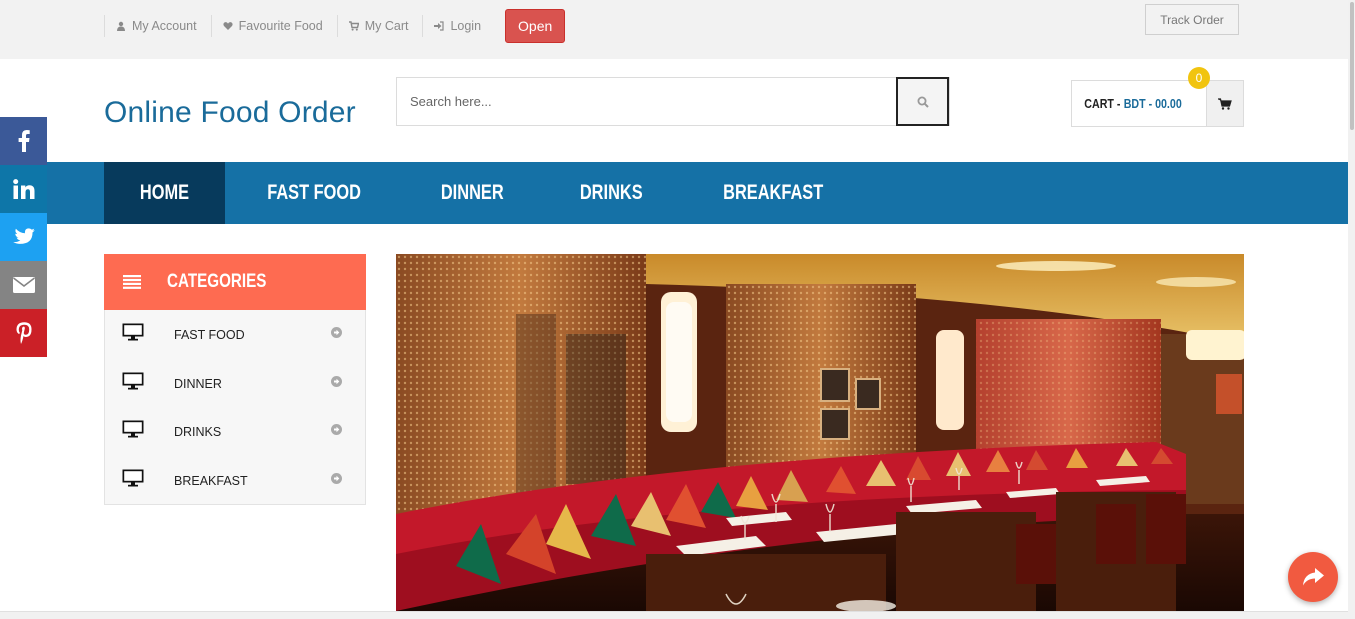 This screenshot has height=619, width=1355. I want to click on category-item-fast-food: FAST FOOD, so click(235, 334).